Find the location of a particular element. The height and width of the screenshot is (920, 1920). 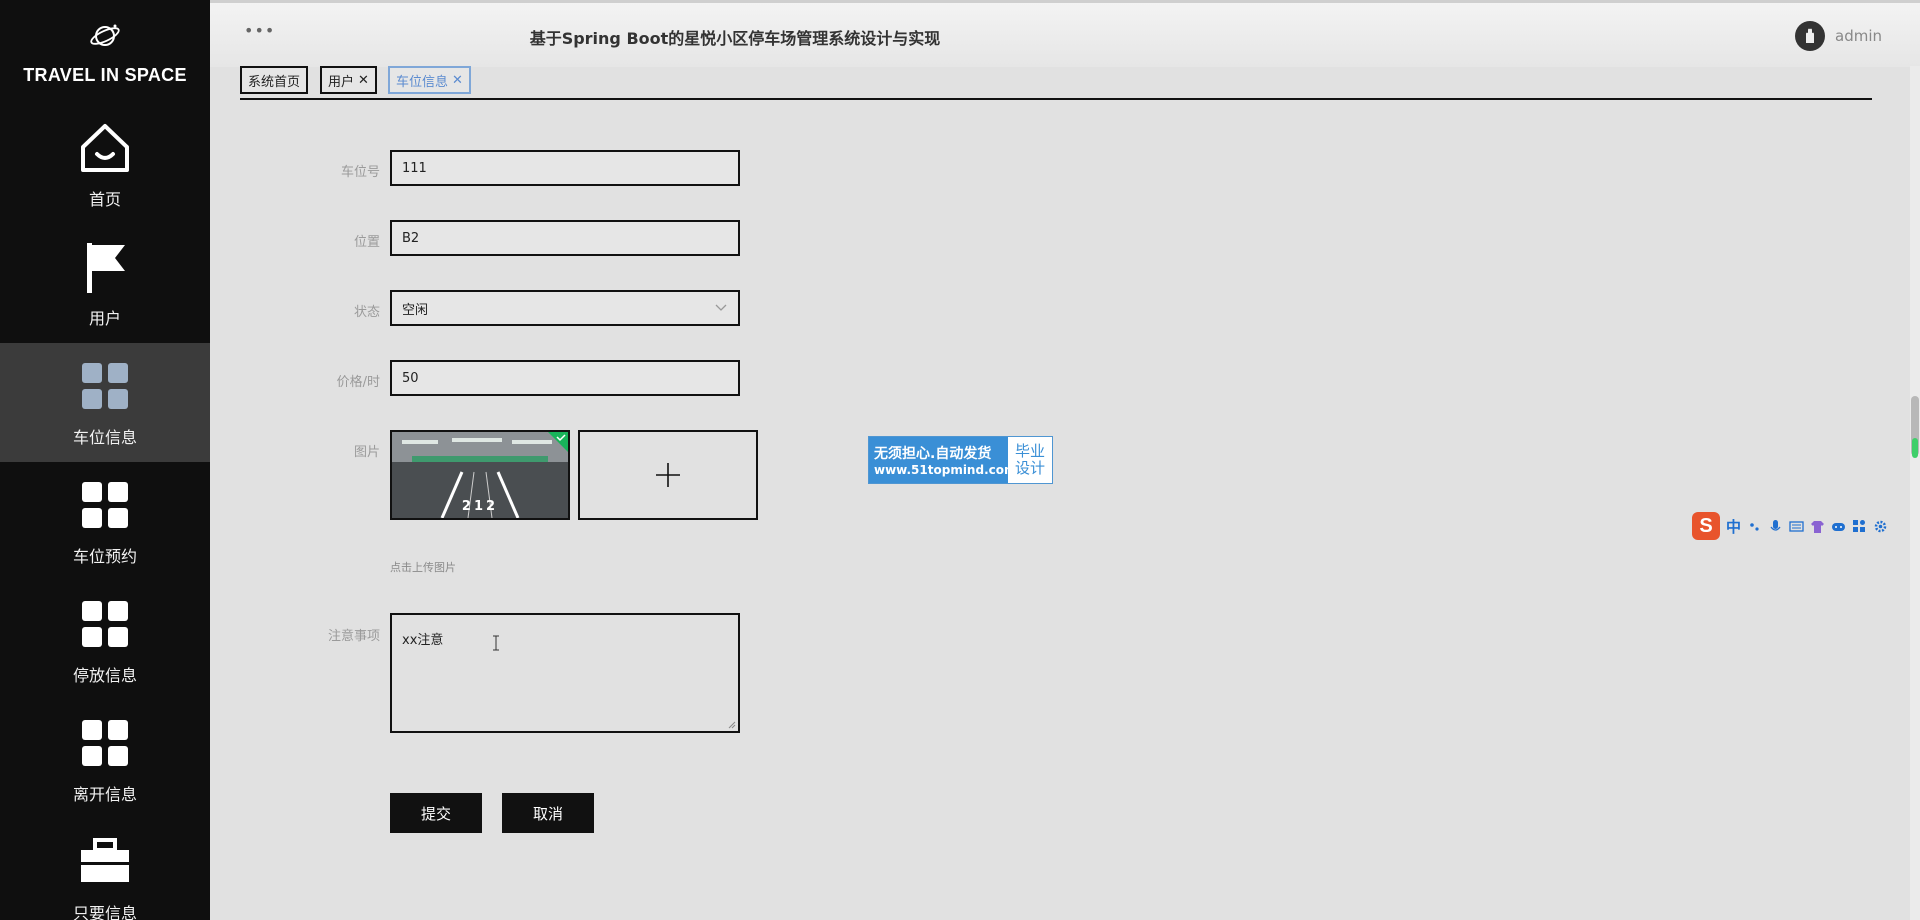

keyboard-icon is located at coordinates (1796, 526).